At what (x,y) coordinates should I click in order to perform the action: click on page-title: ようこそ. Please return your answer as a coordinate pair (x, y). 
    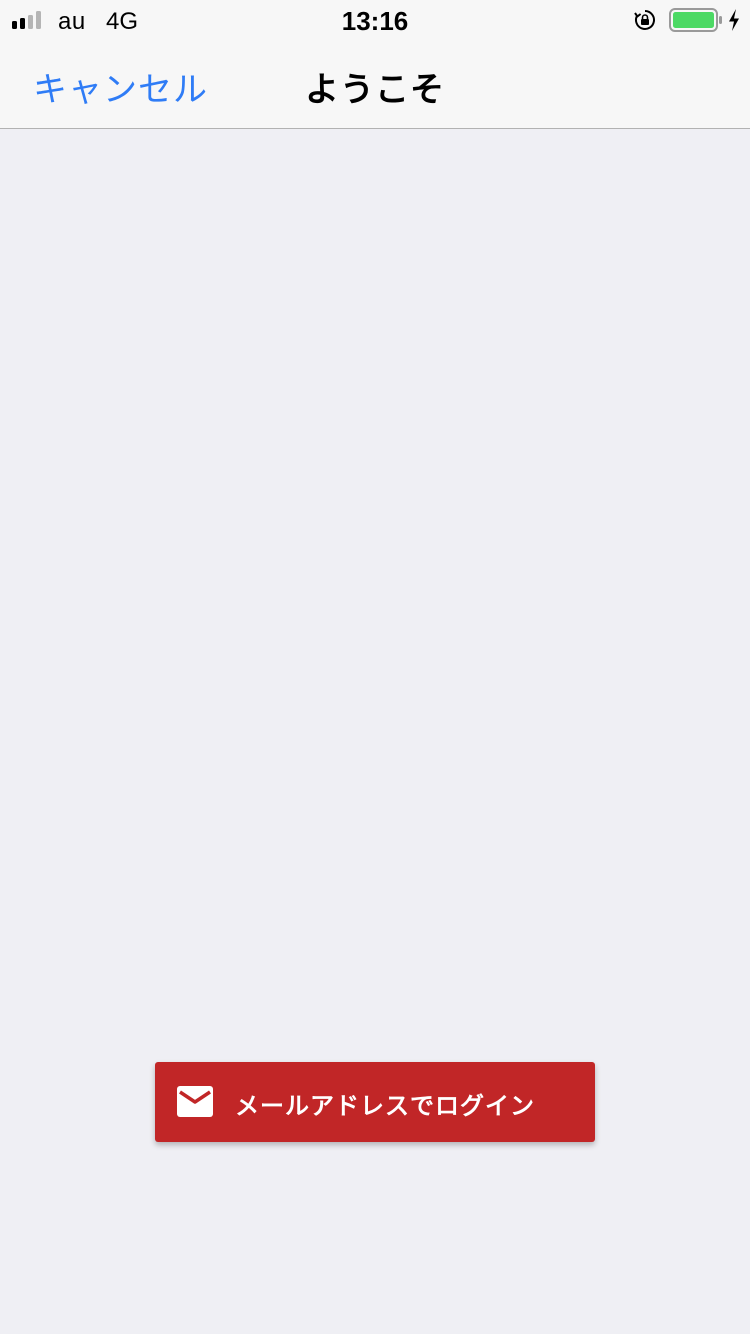
    Looking at the image, I should click on (375, 90).